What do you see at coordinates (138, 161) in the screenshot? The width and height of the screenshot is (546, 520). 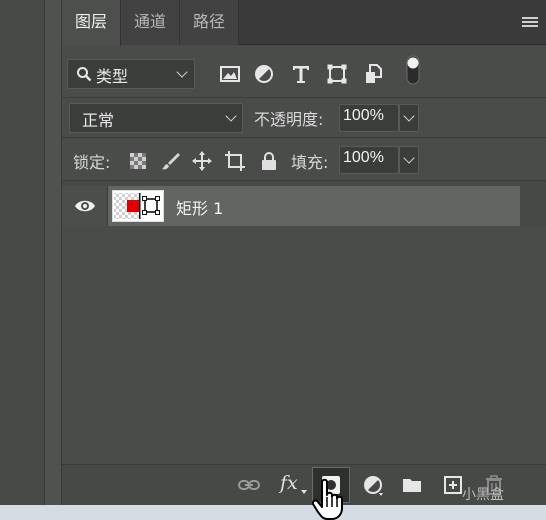 I see `lock-transparent-pixels-icon` at bounding box center [138, 161].